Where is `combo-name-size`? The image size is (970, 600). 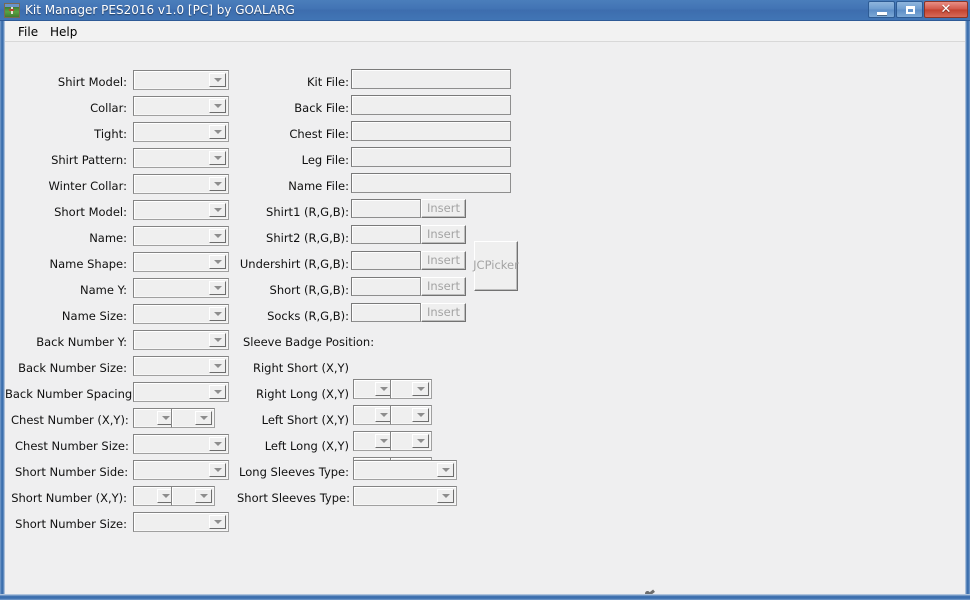 combo-name-size is located at coordinates (181, 314).